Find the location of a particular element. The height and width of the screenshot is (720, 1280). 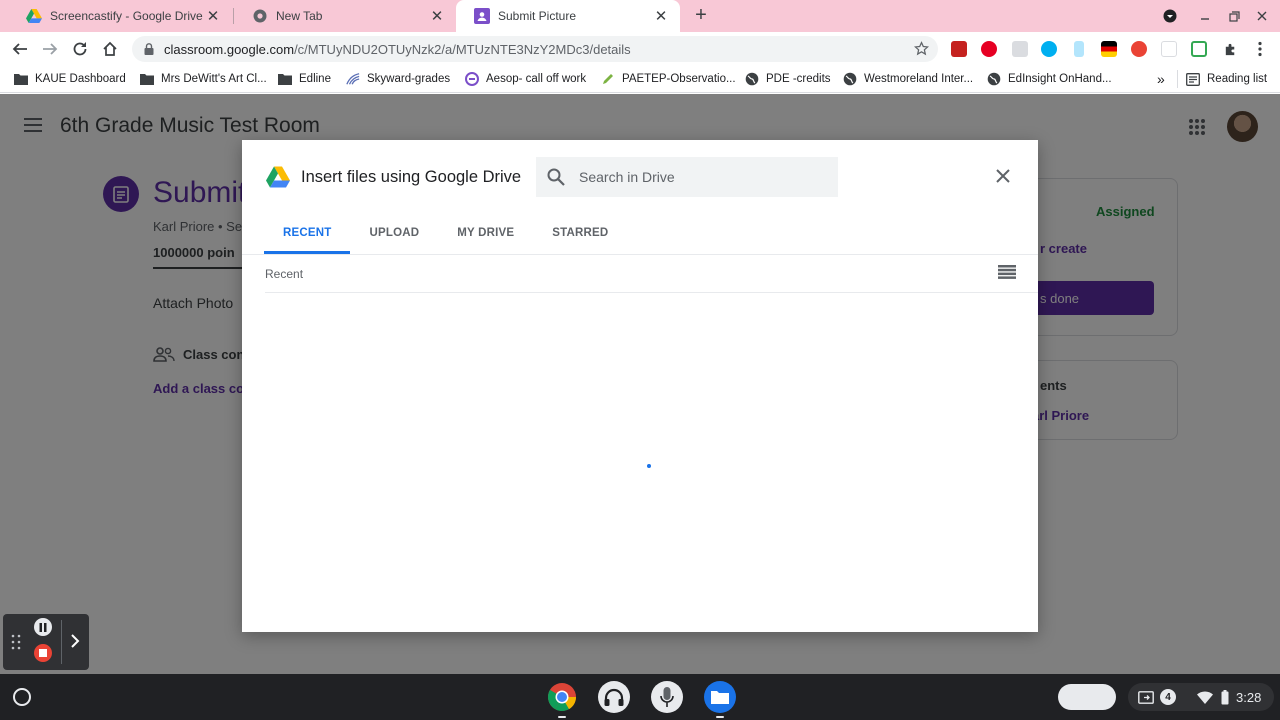

search-icon is located at coordinates (556, 177).